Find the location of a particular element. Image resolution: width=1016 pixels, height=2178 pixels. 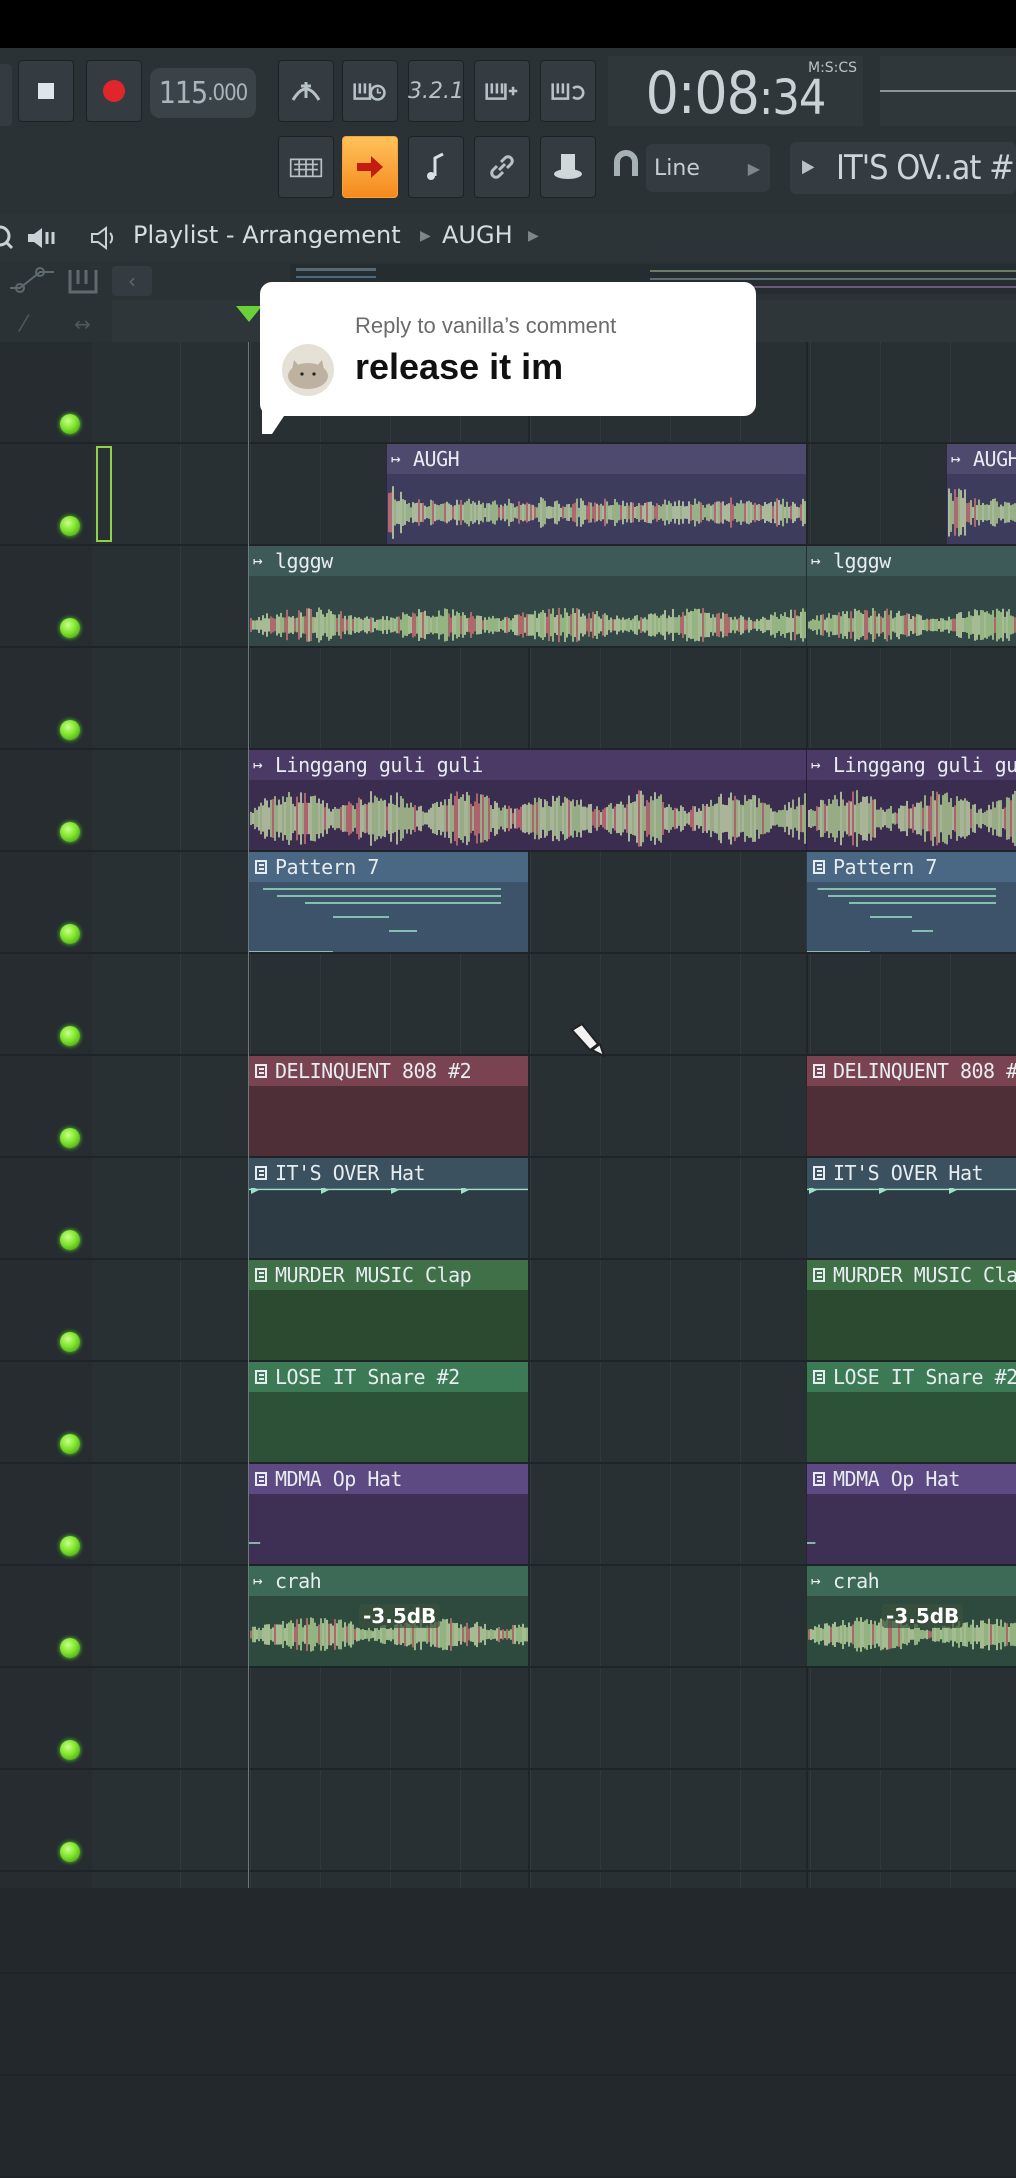

link-button is located at coordinates (502, 167).